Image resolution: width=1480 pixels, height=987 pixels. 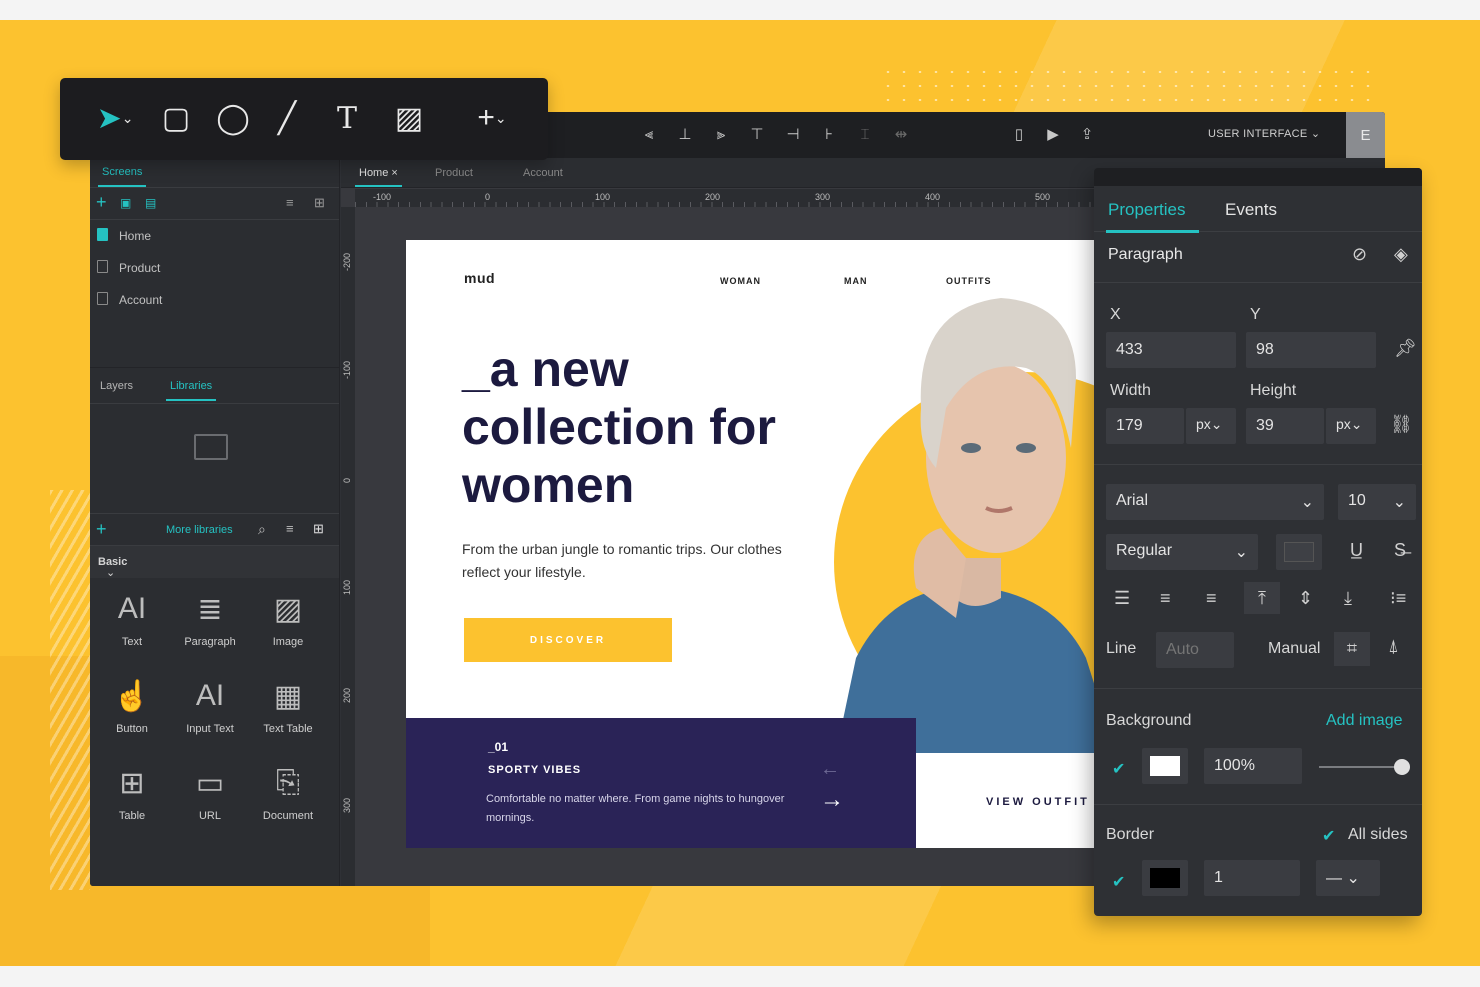 I want to click on share-icon: ⇪, so click(x=1087, y=135).